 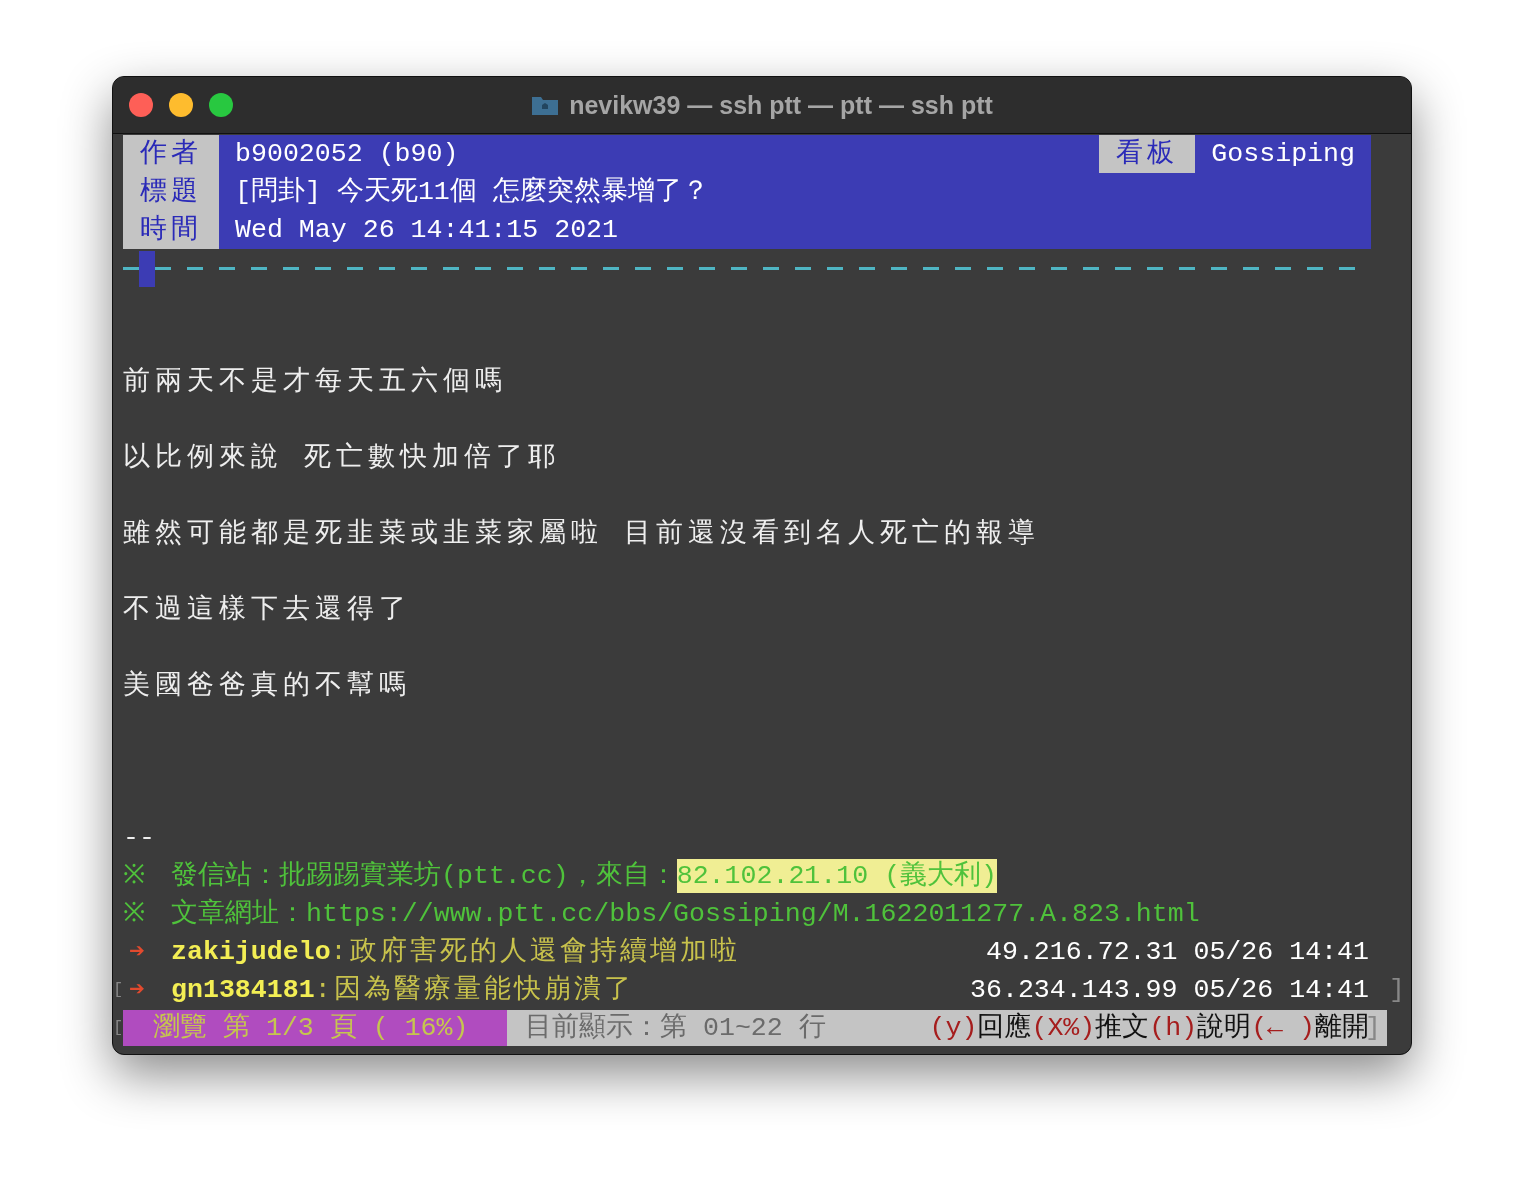 What do you see at coordinates (315, 1028) in the screenshot?
I see `page-indicator: 瀏覽 第 1/3 頁 ( 16%)` at bounding box center [315, 1028].